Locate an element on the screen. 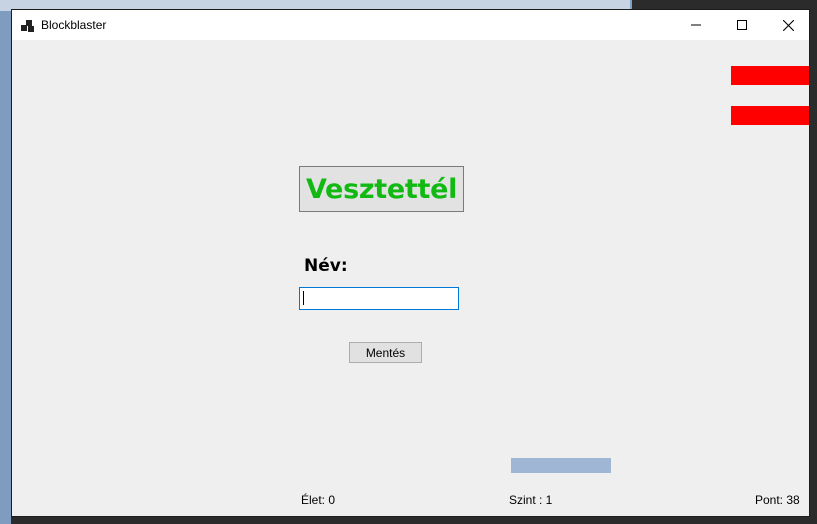 Image resolution: width=817 pixels, height=524 pixels. save-button: Mentés is located at coordinates (385, 352).